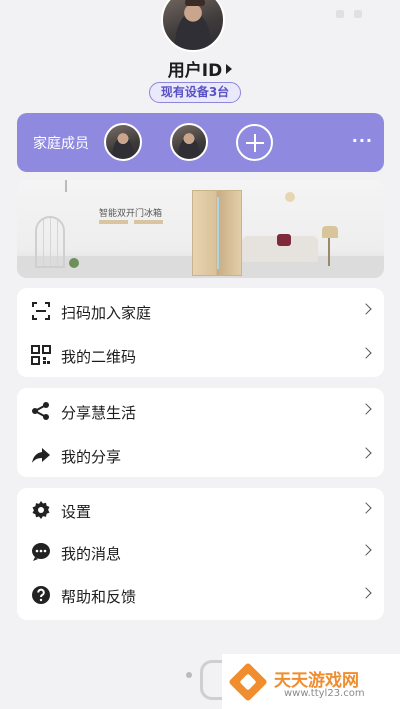 This screenshot has height=709, width=400. Describe the element at coordinates (66, 186) in the screenshot. I see `pendant-lamp-image` at that location.